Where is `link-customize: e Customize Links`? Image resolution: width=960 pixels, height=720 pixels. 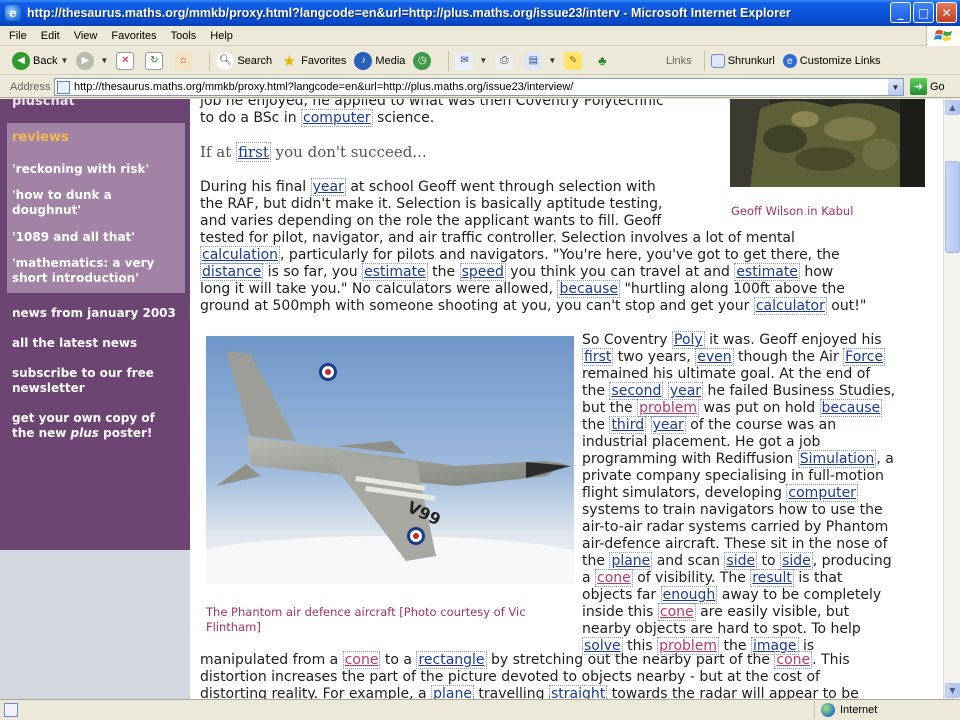
link-customize: e Customize Links is located at coordinates (831, 61).